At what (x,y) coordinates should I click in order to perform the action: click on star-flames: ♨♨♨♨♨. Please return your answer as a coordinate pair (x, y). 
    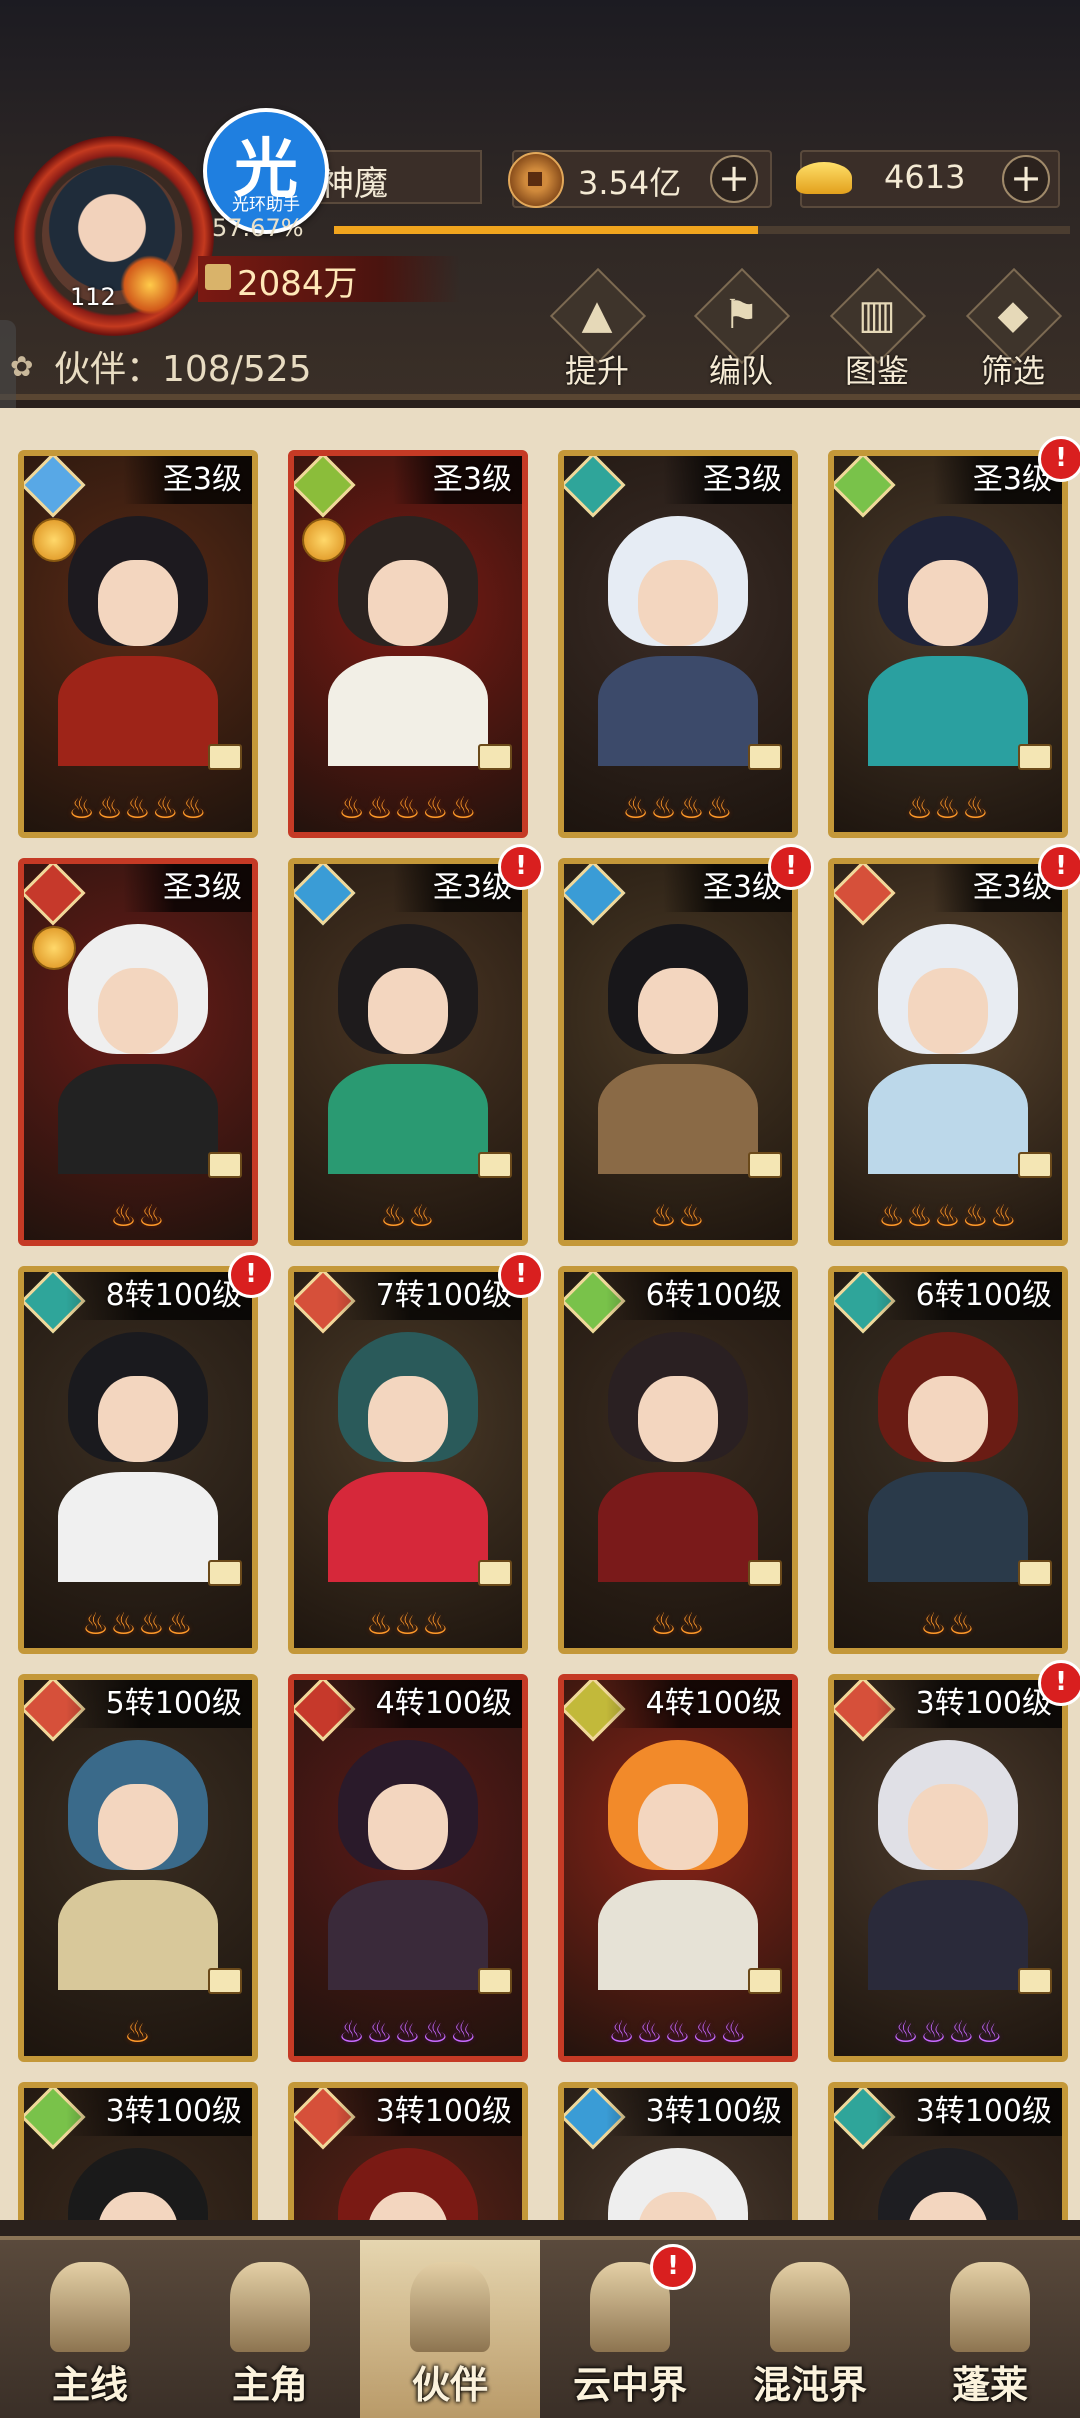
    Looking at the image, I should click on (408, 2032).